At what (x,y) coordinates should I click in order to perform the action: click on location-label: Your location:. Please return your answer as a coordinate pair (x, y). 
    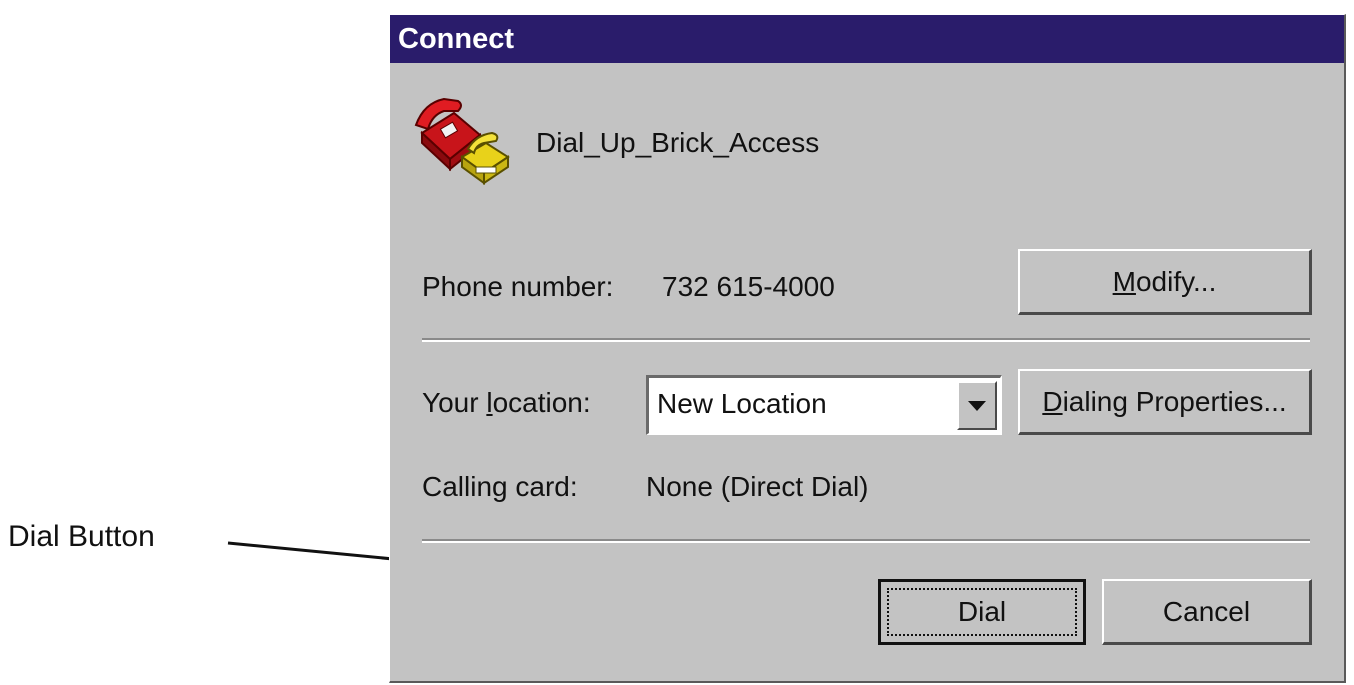
    Looking at the image, I should click on (506, 403).